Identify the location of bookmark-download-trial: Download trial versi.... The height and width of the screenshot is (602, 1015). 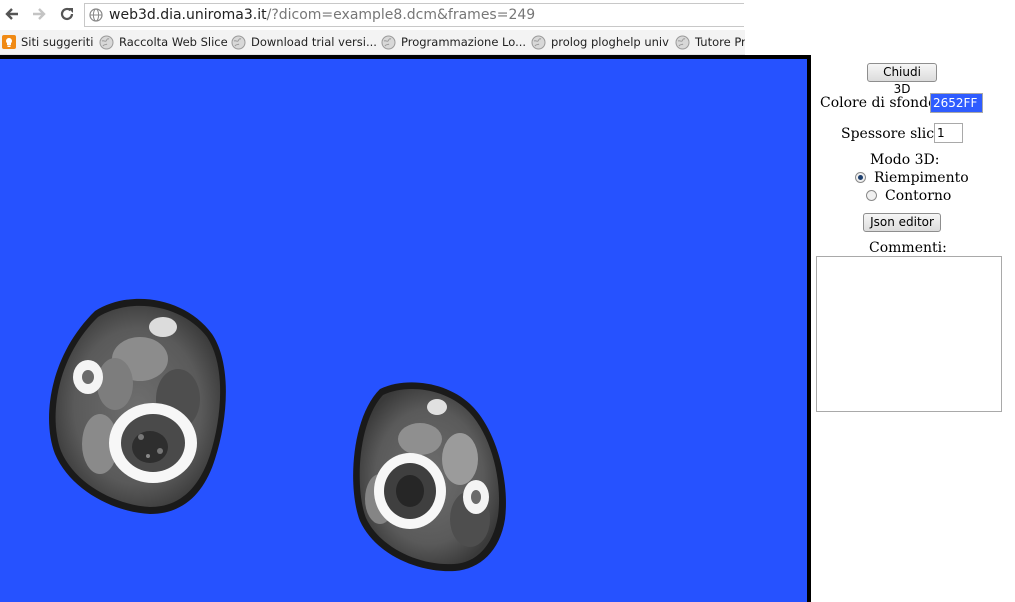
(304, 42).